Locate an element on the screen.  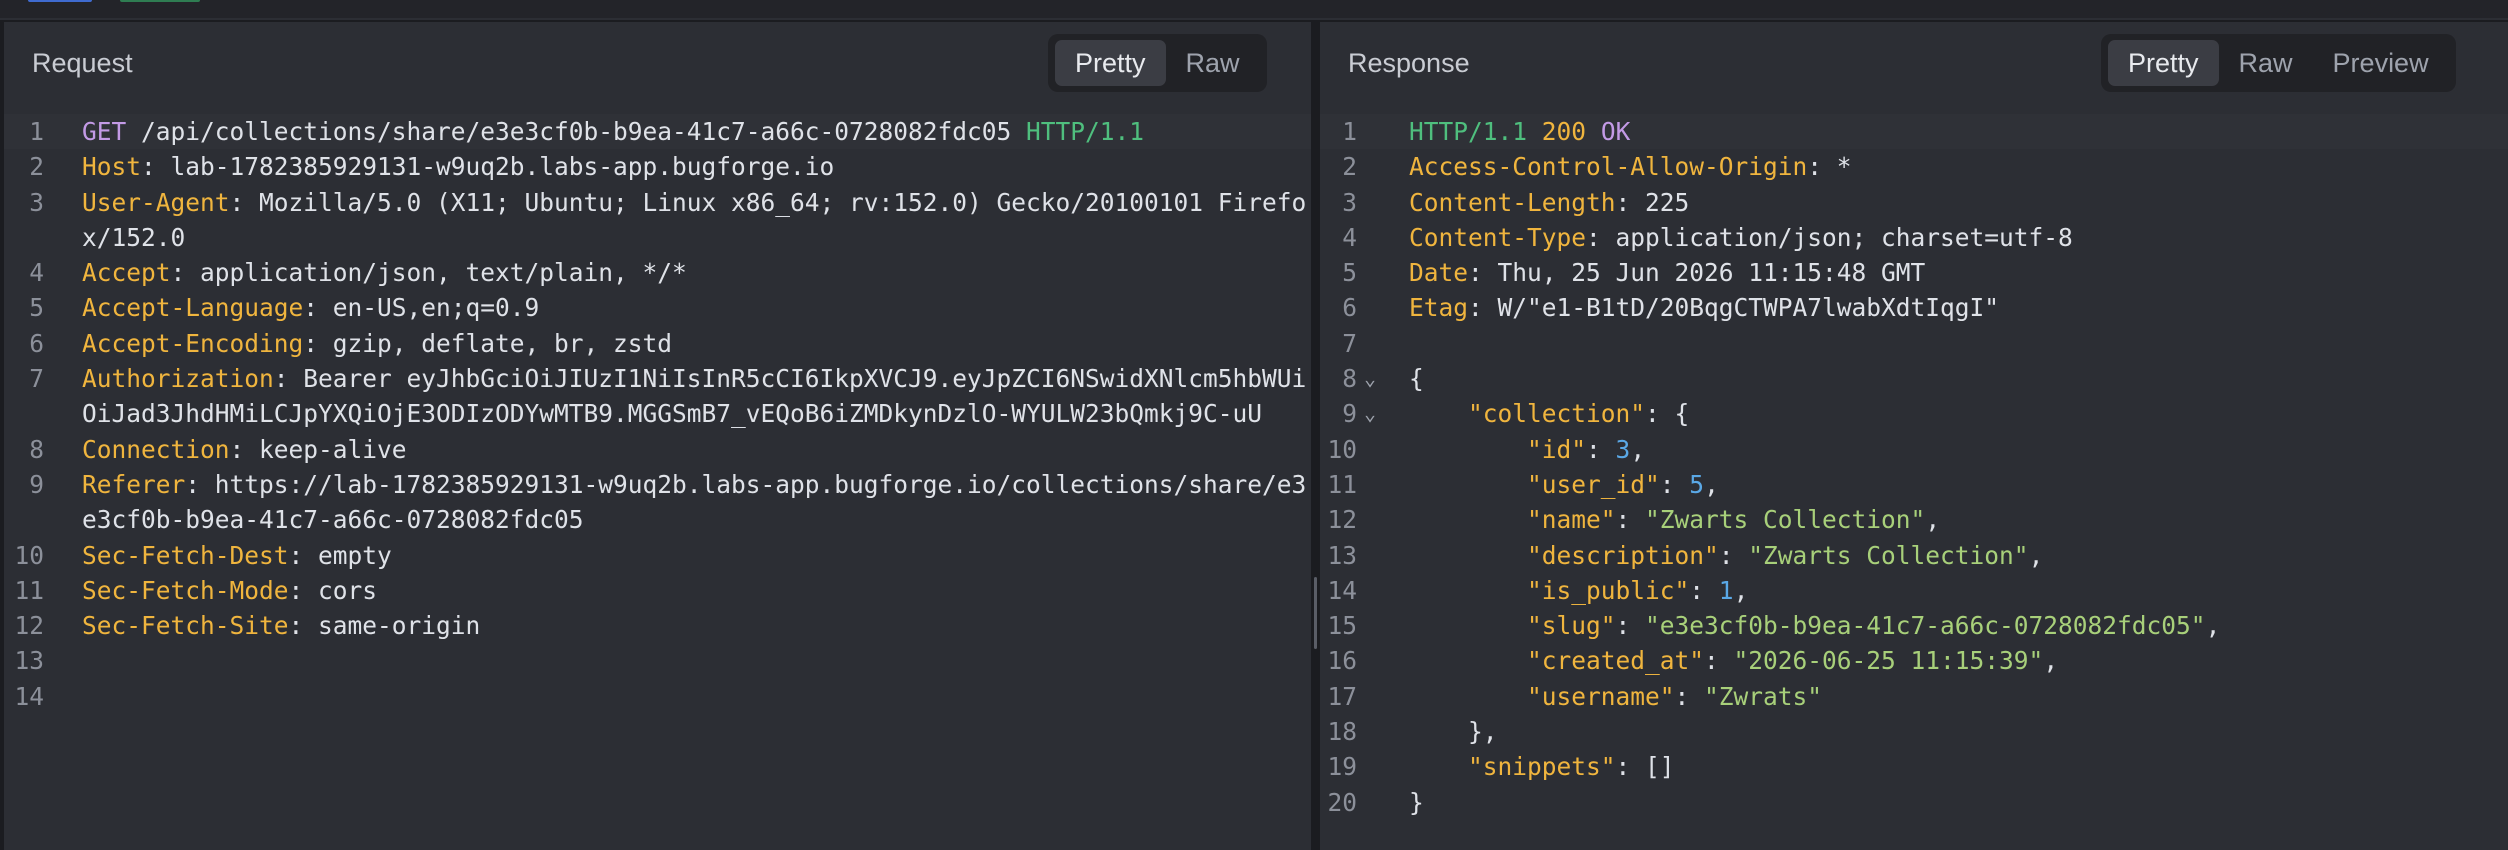
json-key: "id" is located at coordinates (1557, 449).